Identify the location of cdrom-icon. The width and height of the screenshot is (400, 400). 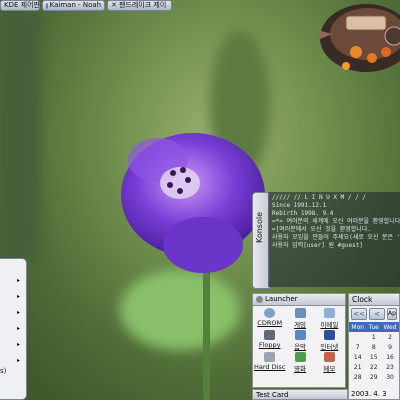
(270, 313).